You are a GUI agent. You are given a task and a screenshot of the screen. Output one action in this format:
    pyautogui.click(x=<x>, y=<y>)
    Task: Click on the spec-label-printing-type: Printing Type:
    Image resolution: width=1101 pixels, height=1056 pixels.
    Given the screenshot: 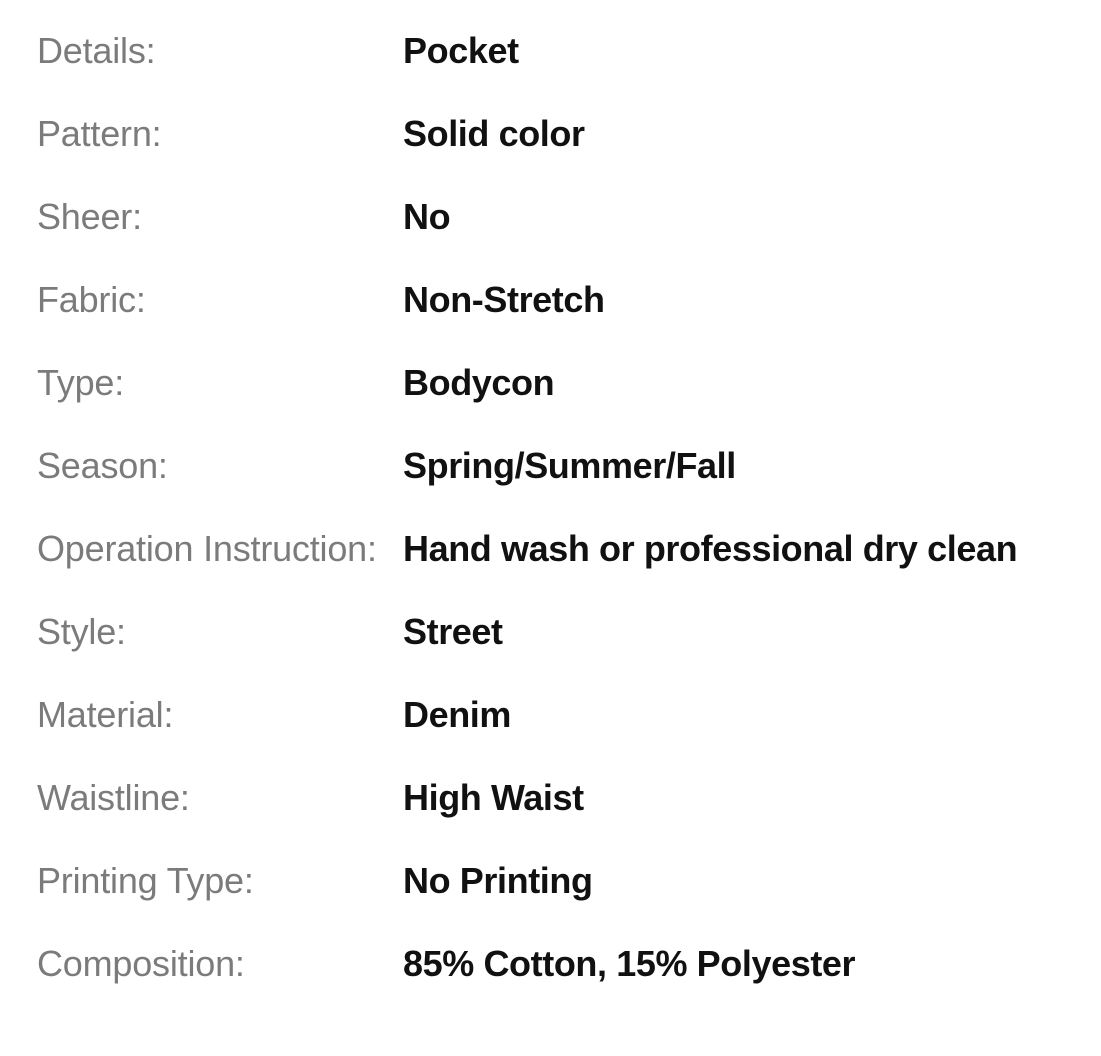 What is the action you would take?
    pyautogui.click(x=145, y=880)
    